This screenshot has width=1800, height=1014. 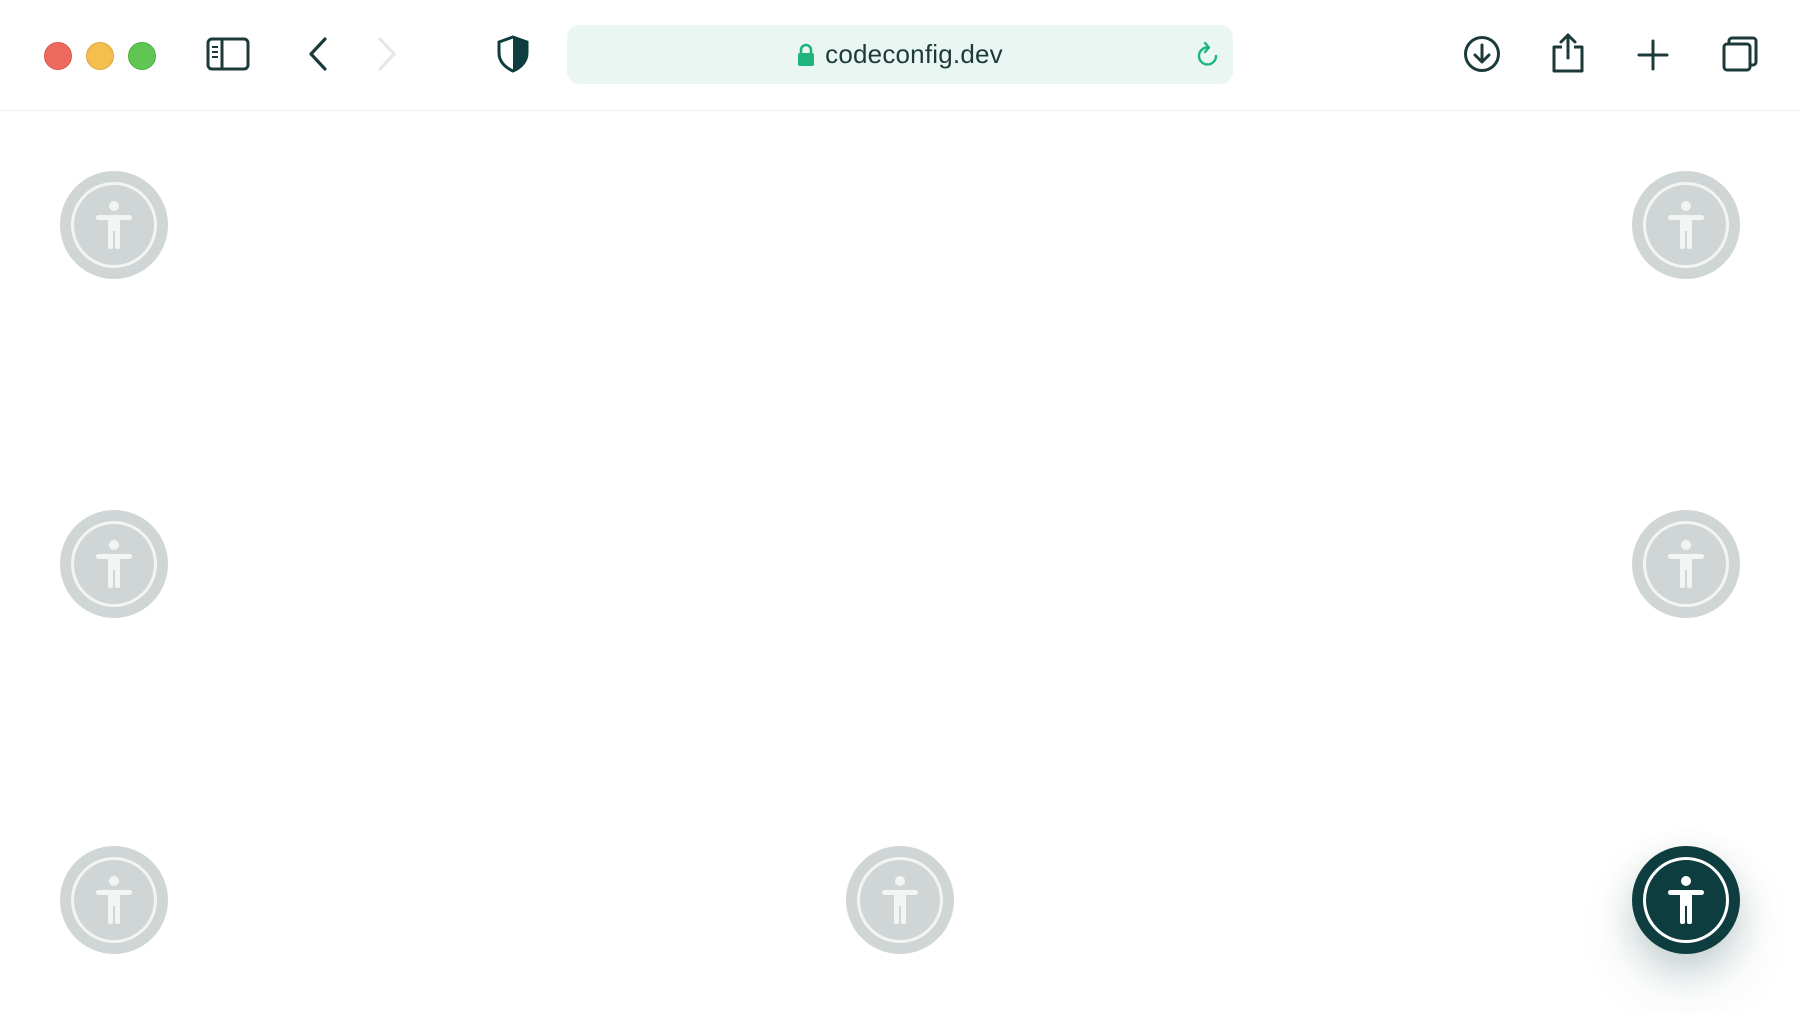 I want to click on sidebar-toggle-button, so click(x=228, y=54).